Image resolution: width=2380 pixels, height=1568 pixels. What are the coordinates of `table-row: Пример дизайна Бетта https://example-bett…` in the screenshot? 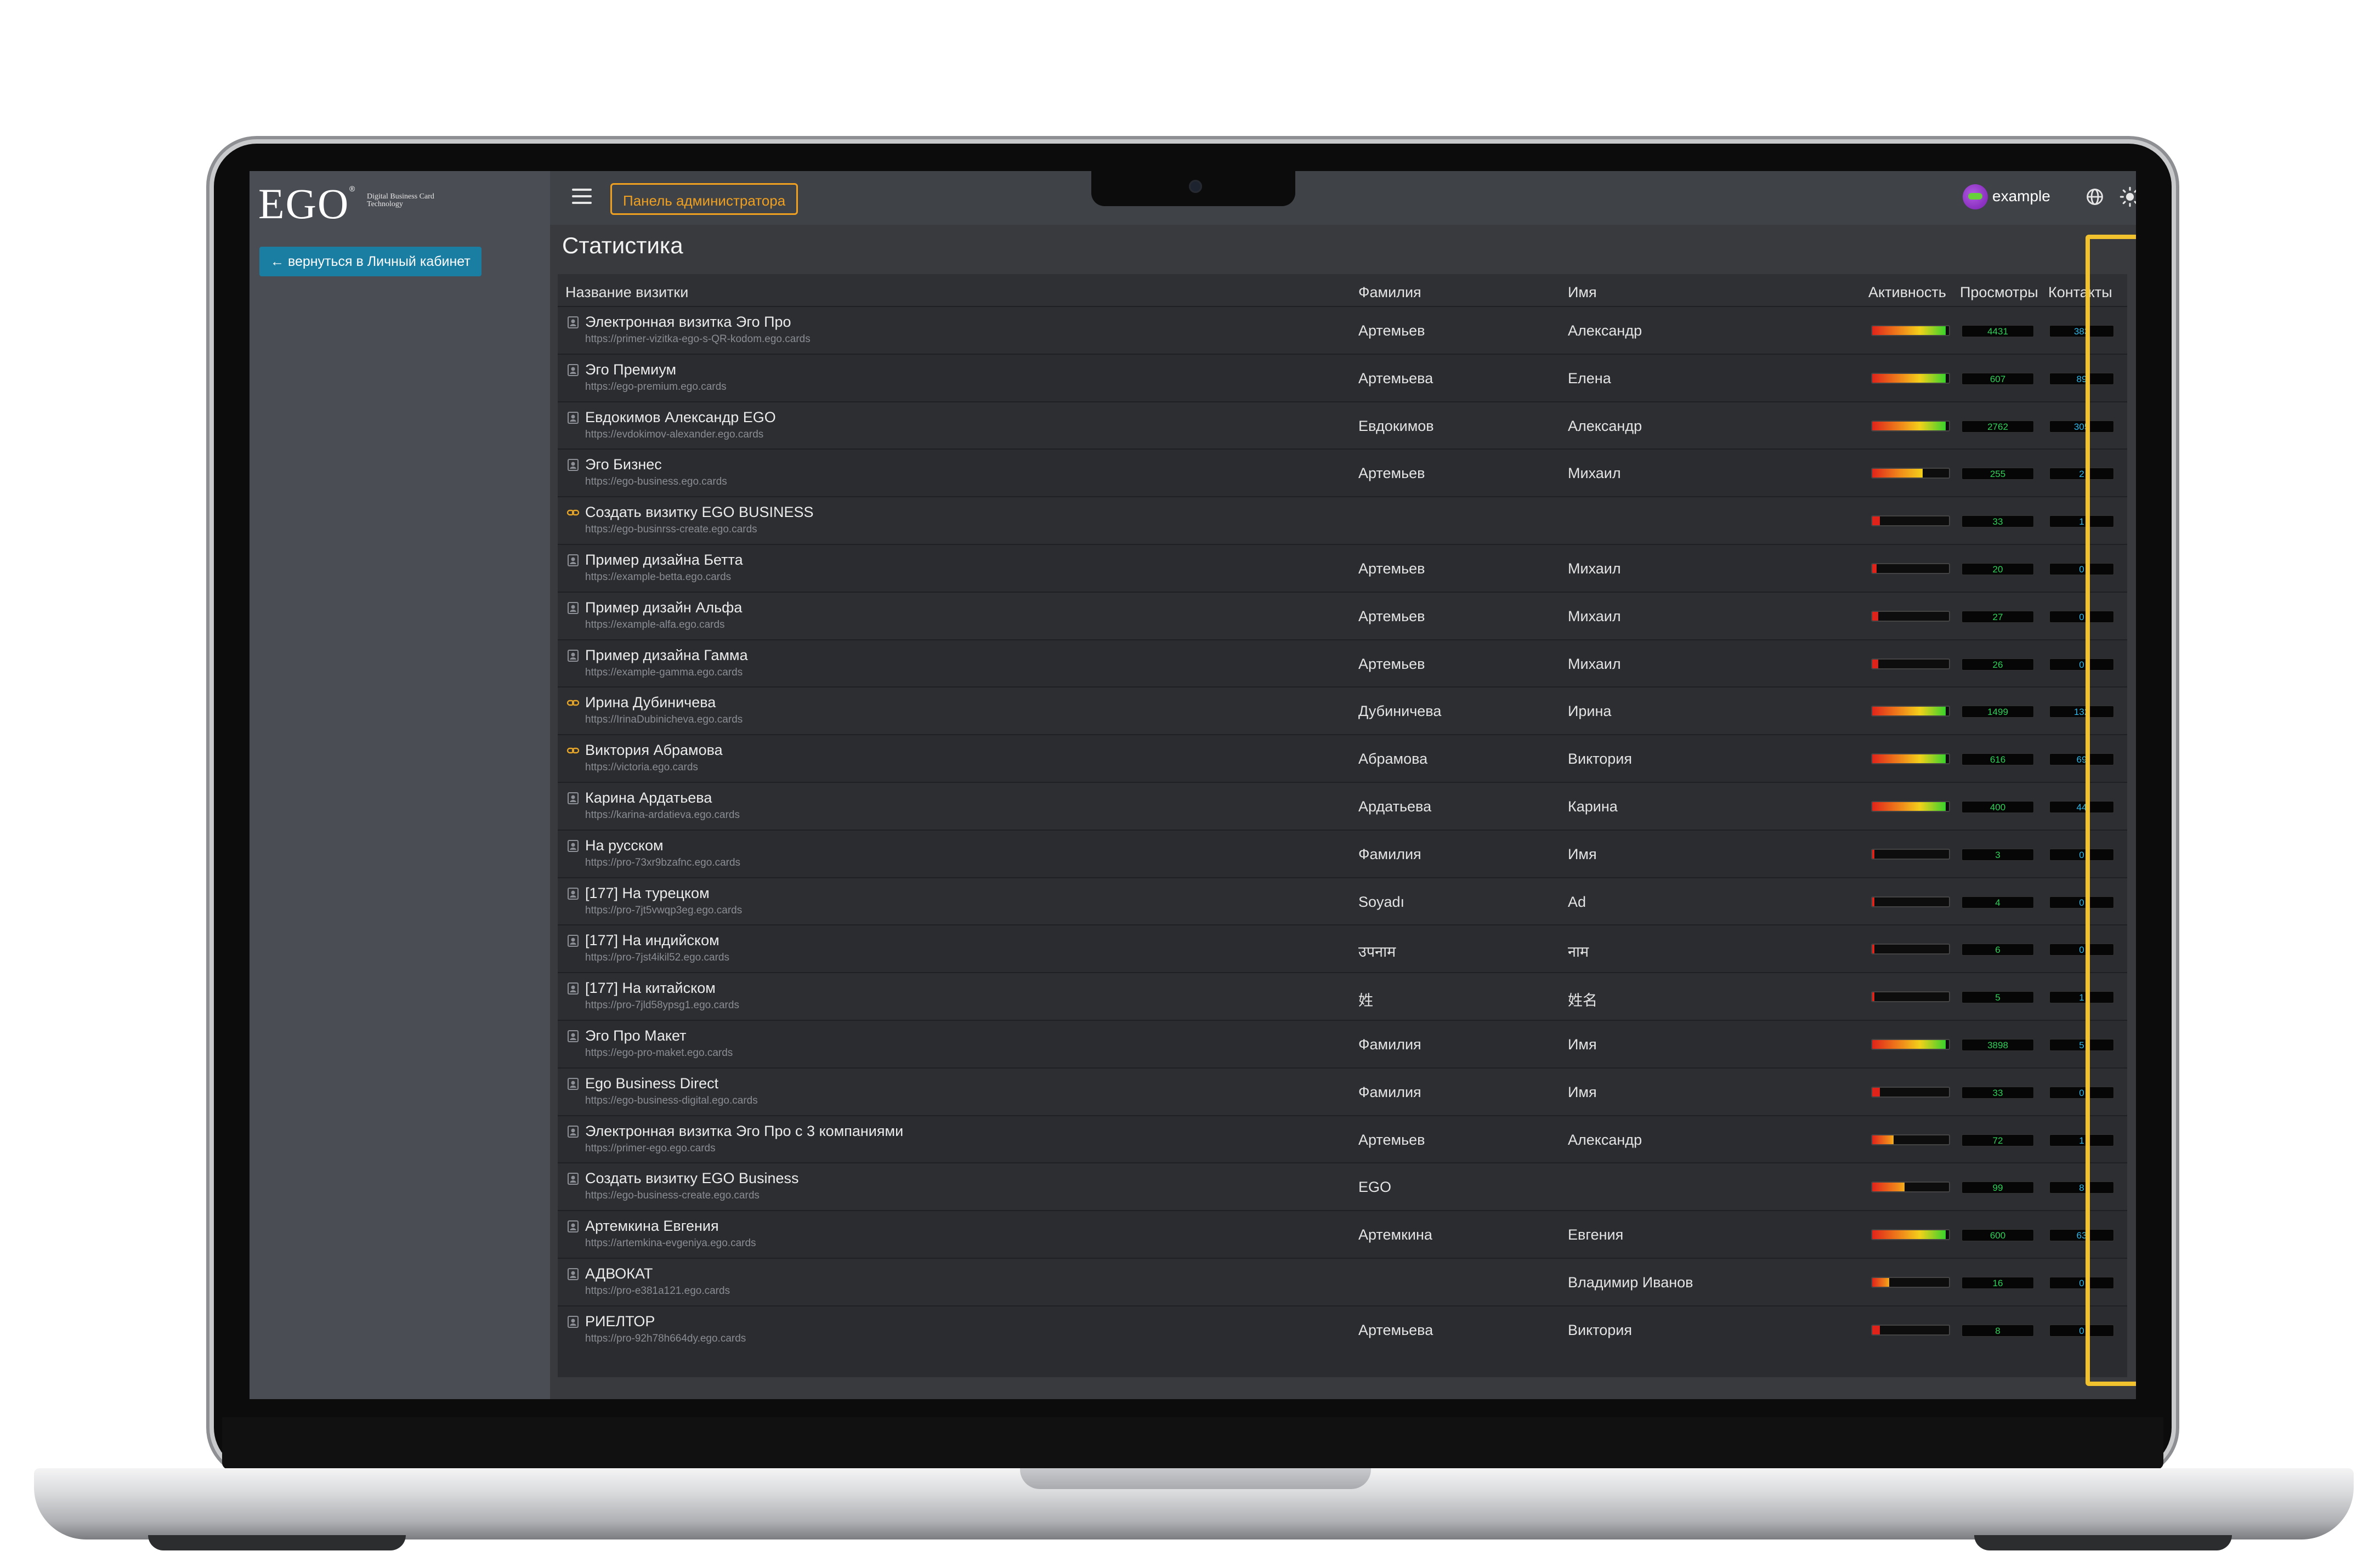 It's located at (1342, 568).